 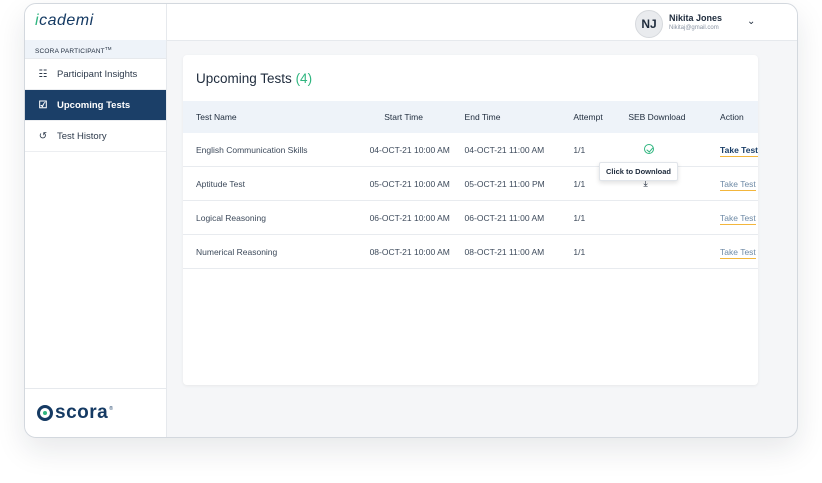 I want to click on col-seb-download: SEB Download, so click(x=655, y=117).